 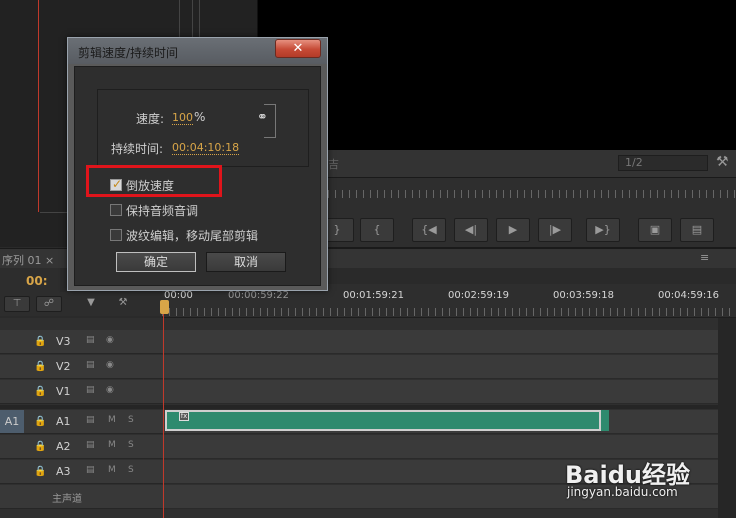 What do you see at coordinates (116, 210) in the screenshot?
I see `maintain-pitch-checkbox` at bounding box center [116, 210].